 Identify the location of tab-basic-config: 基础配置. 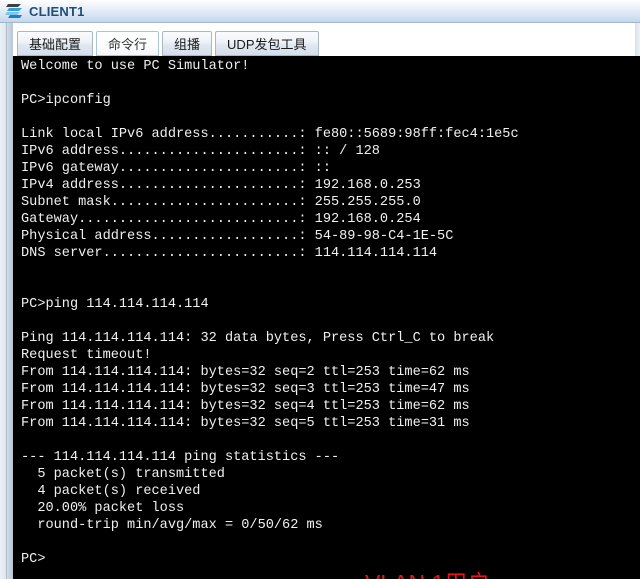
(55, 43).